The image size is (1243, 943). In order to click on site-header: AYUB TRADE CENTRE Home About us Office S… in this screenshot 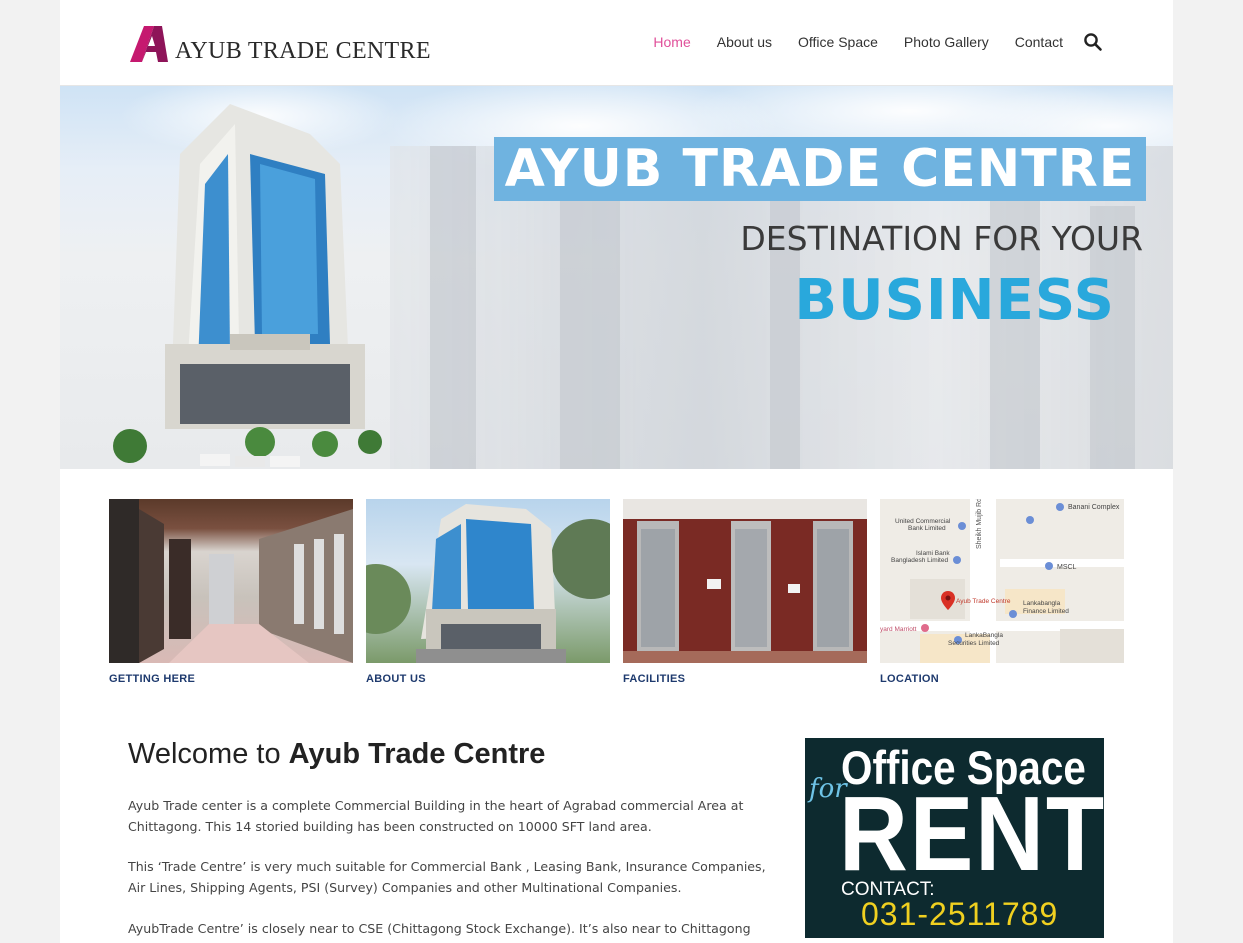, I will do `click(616, 43)`.